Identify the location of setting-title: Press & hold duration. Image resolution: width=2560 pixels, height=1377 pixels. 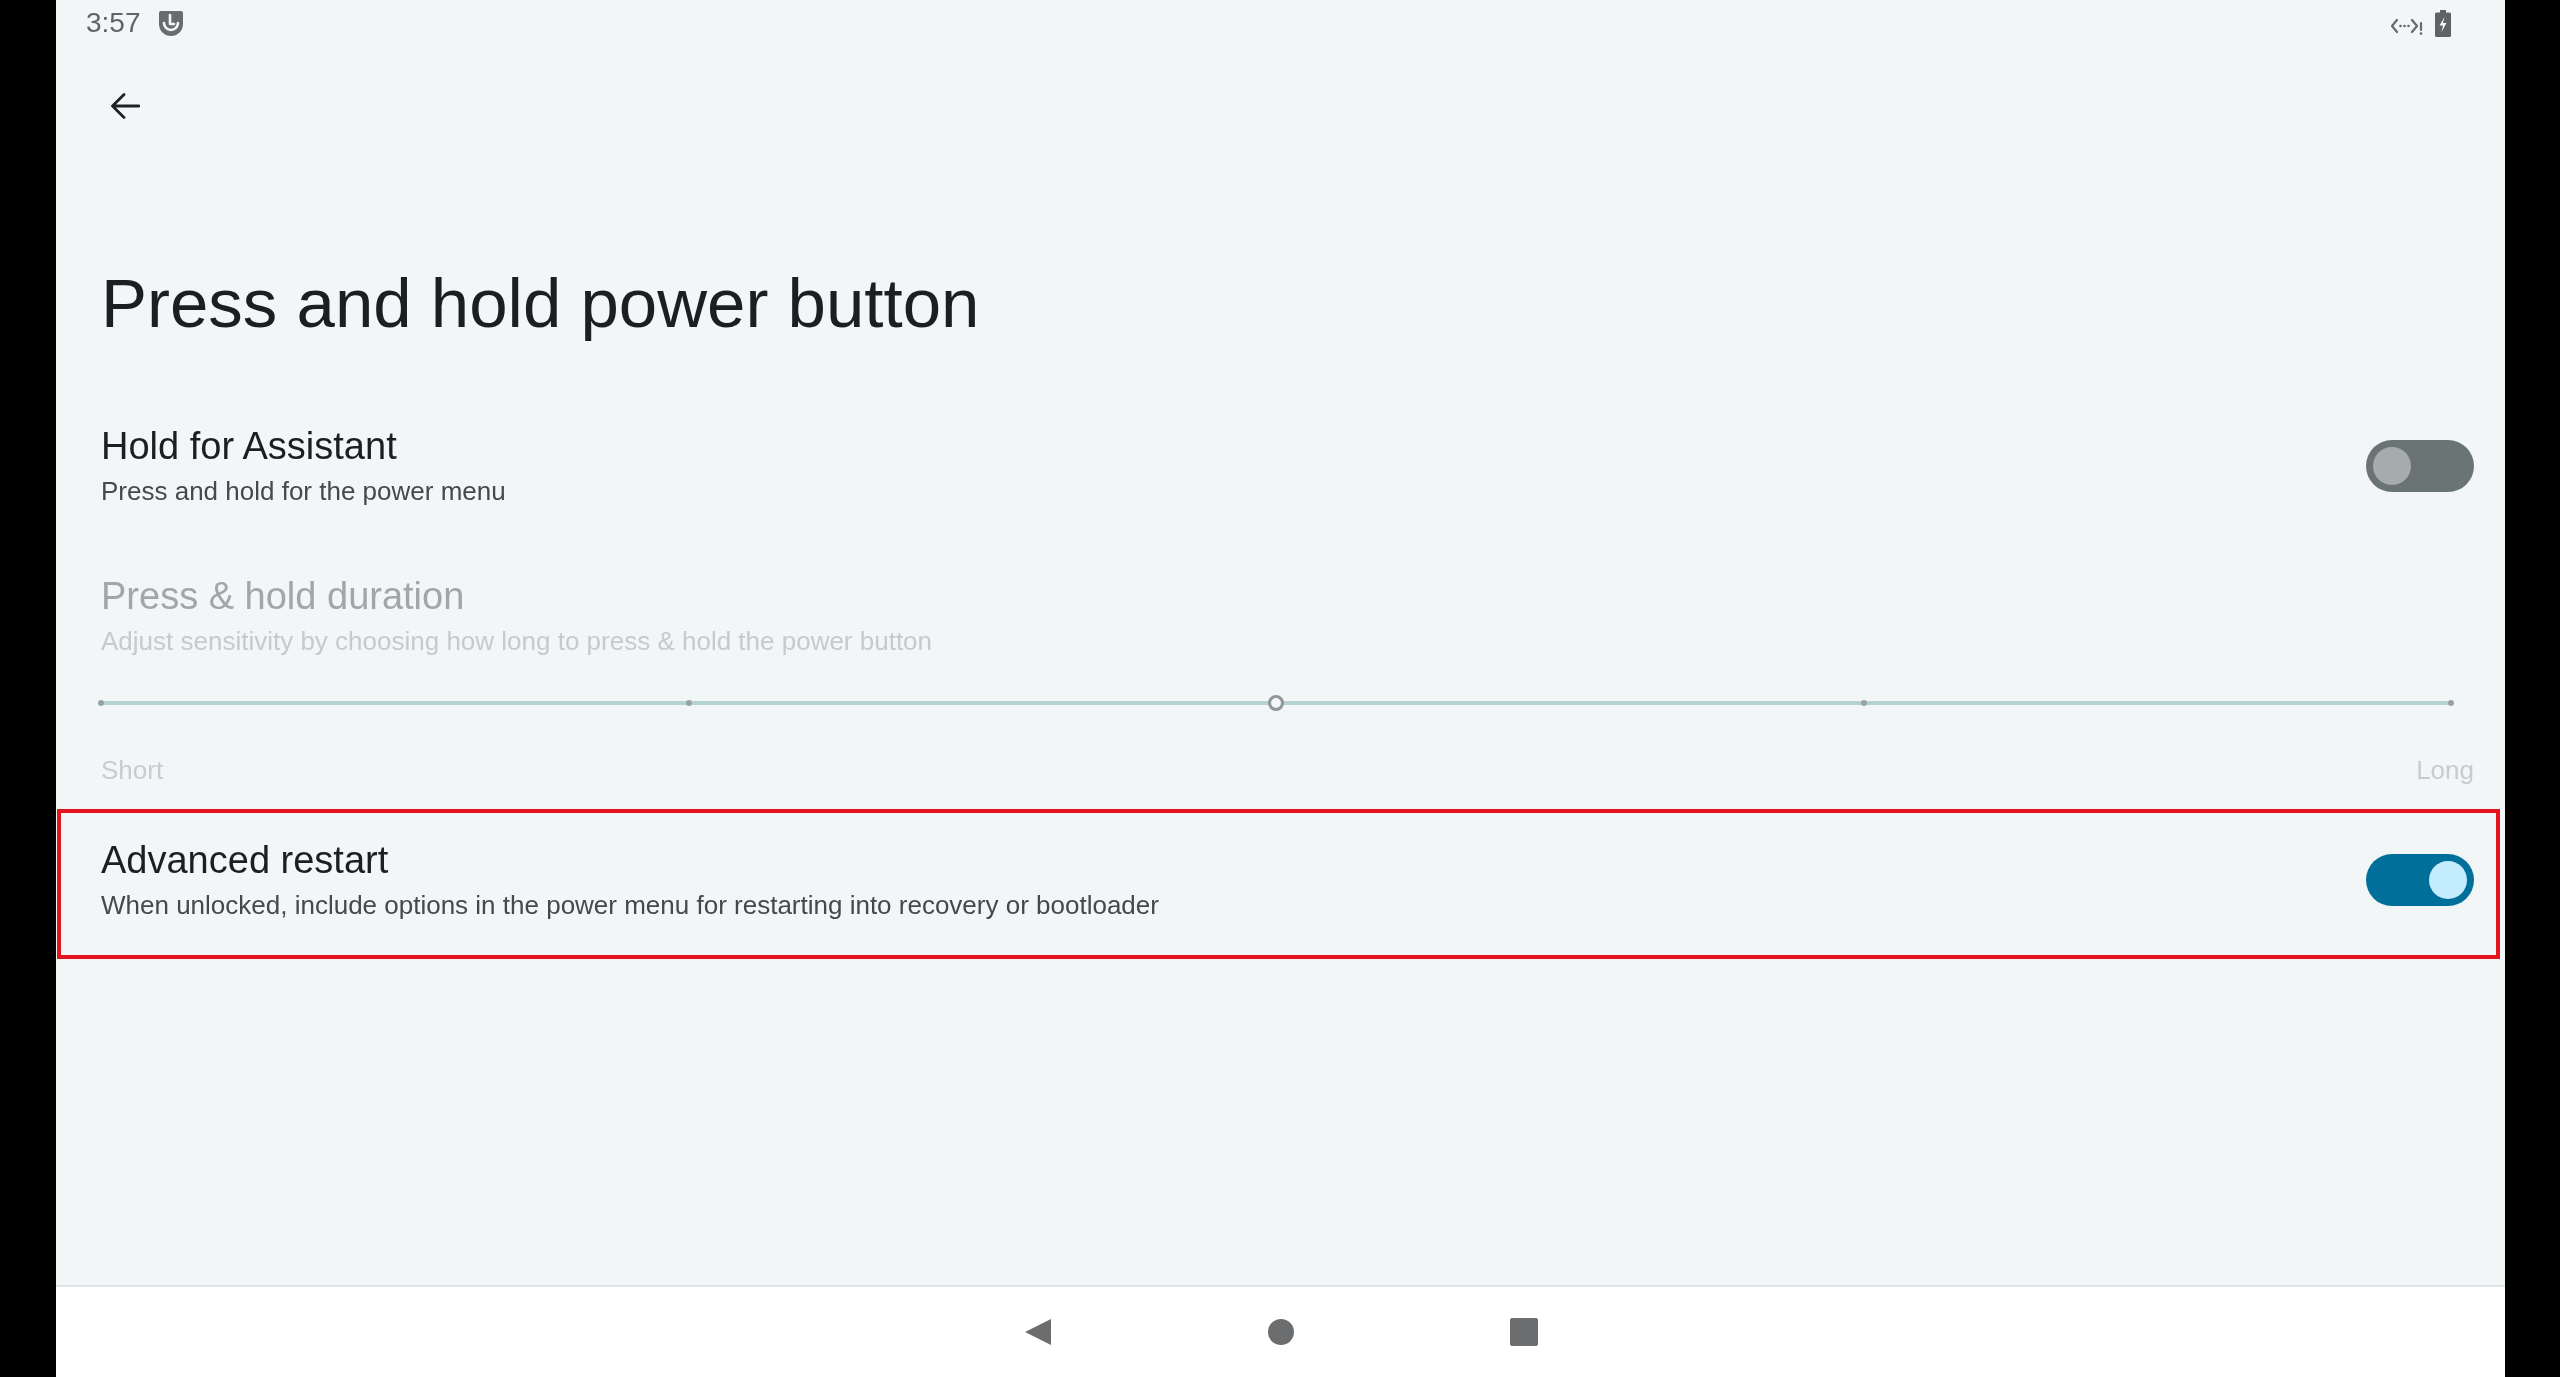
(283, 596).